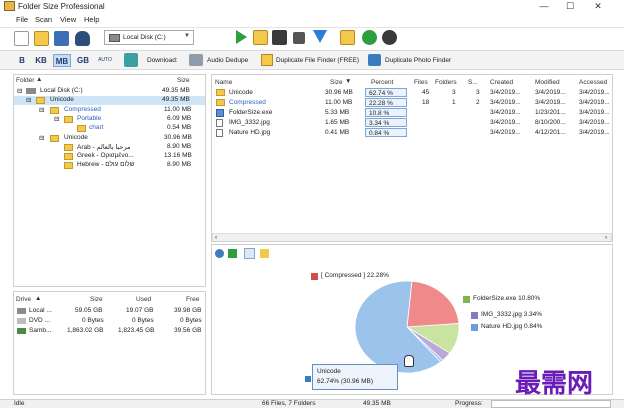 The height and width of the screenshot is (408, 624). Describe the element at coordinates (105, 60) in the screenshot. I see `unit-auto-button: AUTO` at that location.